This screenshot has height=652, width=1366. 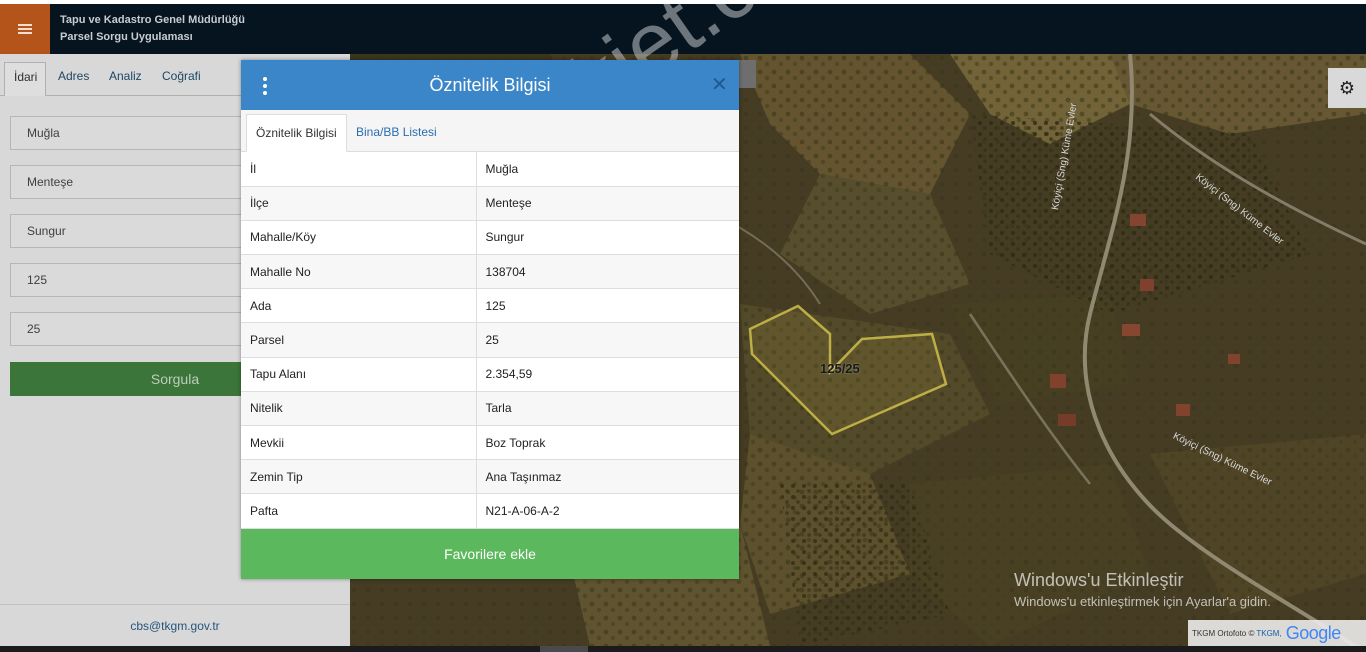 What do you see at coordinates (135, 182) in the screenshot?
I see `district-select: Menteşe` at bounding box center [135, 182].